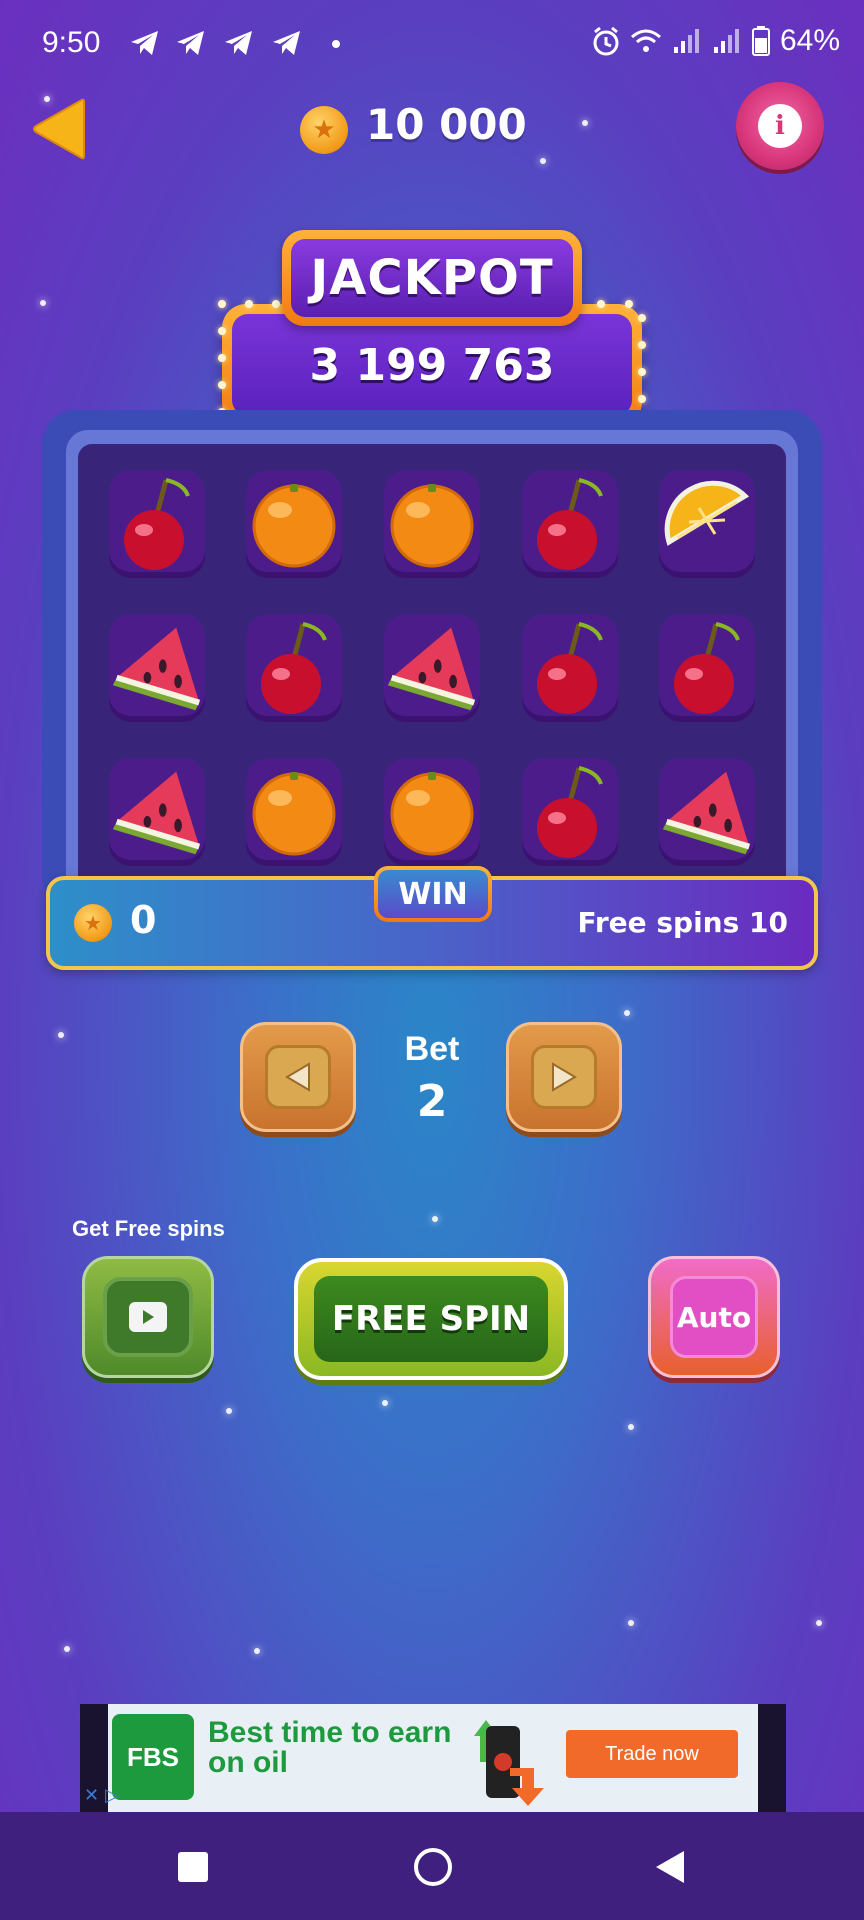  What do you see at coordinates (143, 920) in the screenshot?
I see `win-amount: 0` at bounding box center [143, 920].